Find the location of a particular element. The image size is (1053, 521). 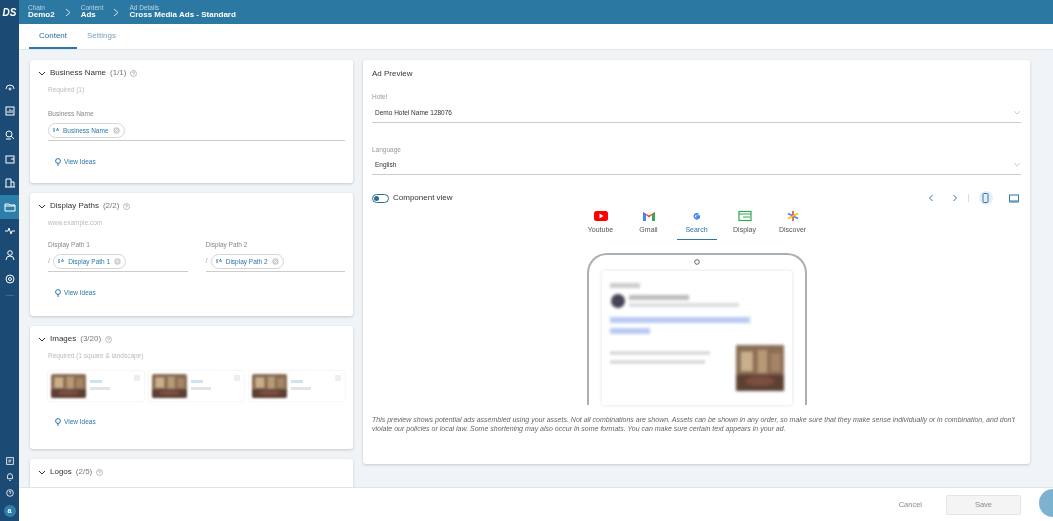

phone-view-button is located at coordinates (986, 198).